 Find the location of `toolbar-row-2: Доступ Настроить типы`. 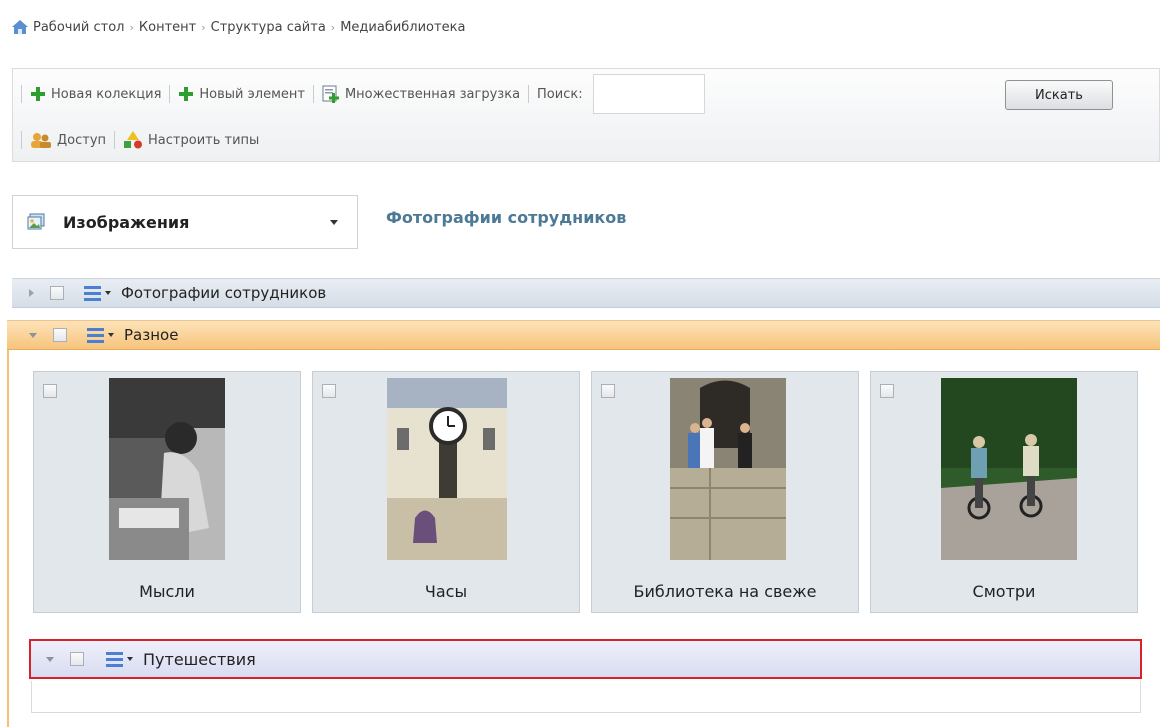

toolbar-row-2: Доступ Настроить типы is located at coordinates (140, 140).